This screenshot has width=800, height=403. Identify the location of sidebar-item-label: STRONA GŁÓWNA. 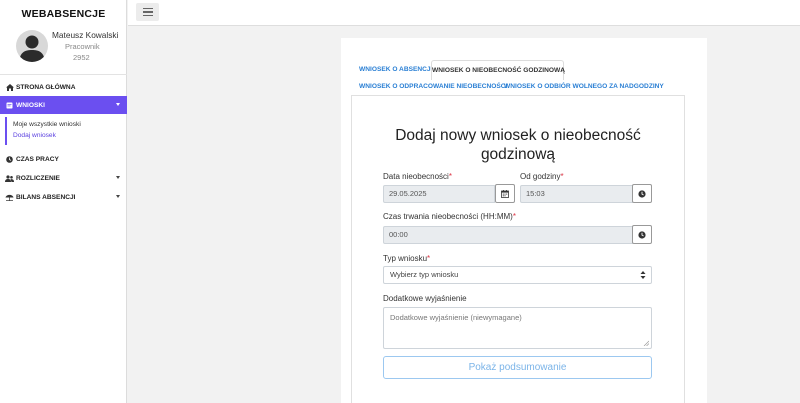
(46, 87).